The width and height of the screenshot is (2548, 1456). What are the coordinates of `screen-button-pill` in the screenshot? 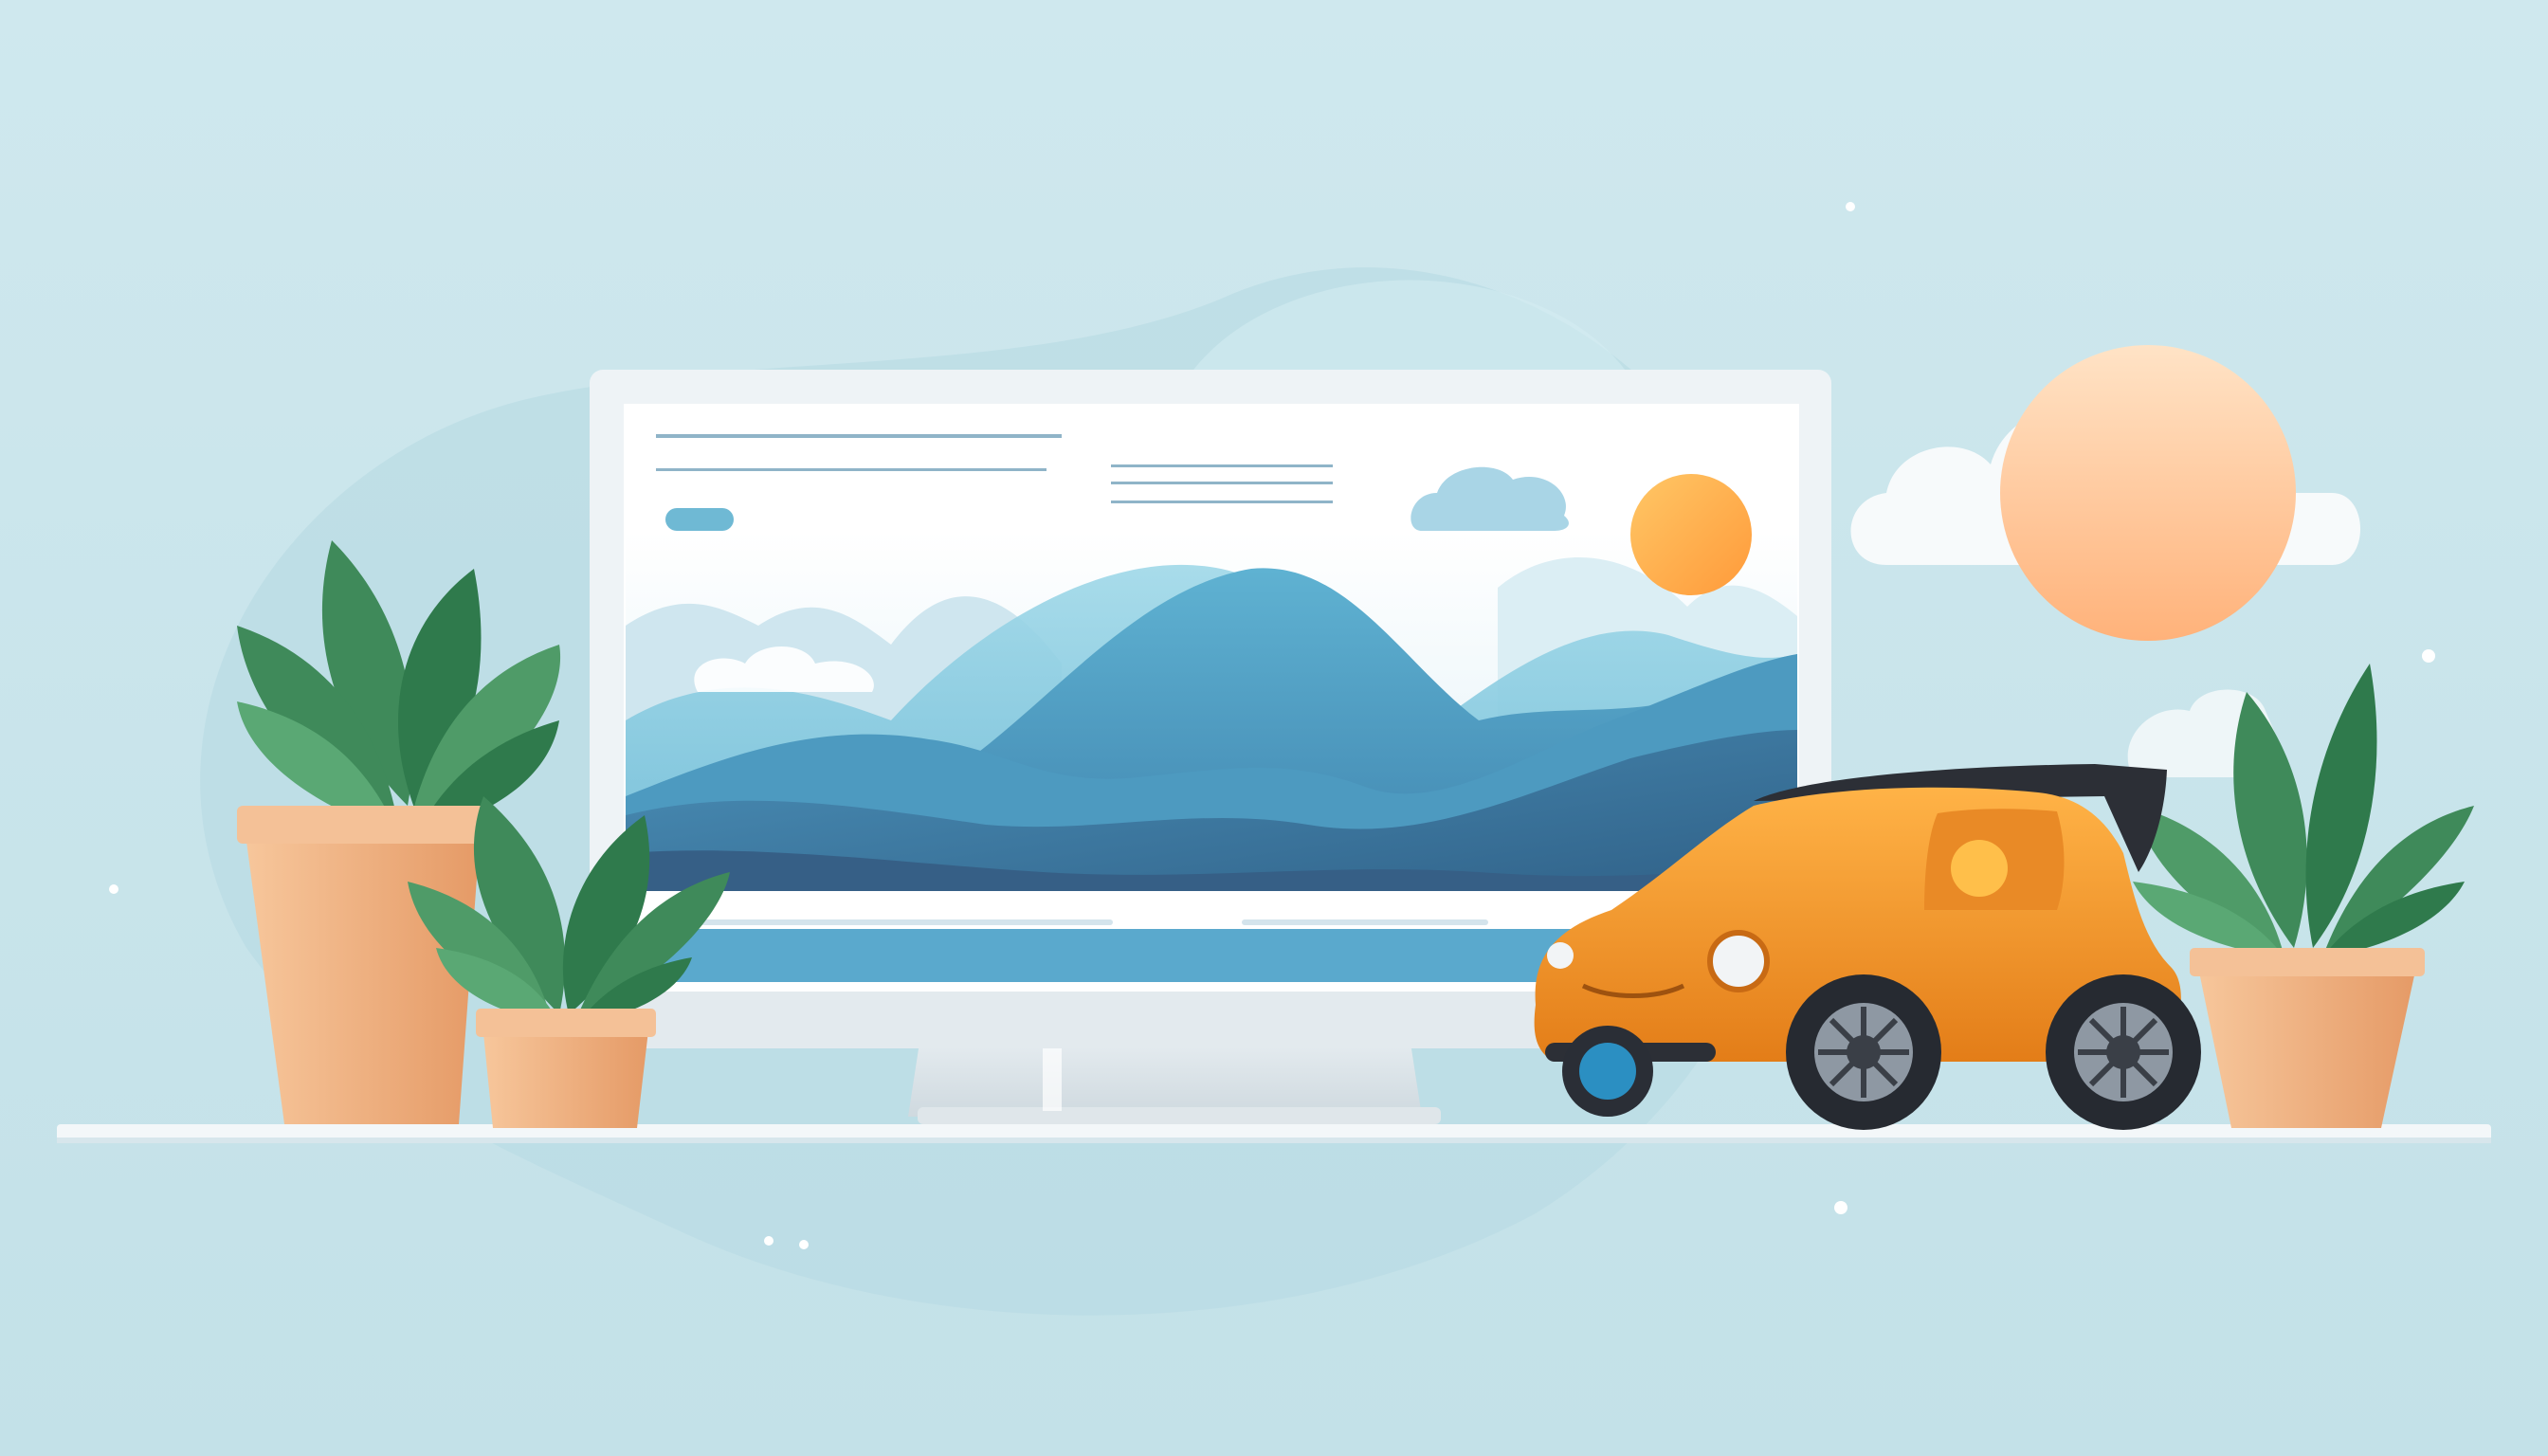 It's located at (699, 519).